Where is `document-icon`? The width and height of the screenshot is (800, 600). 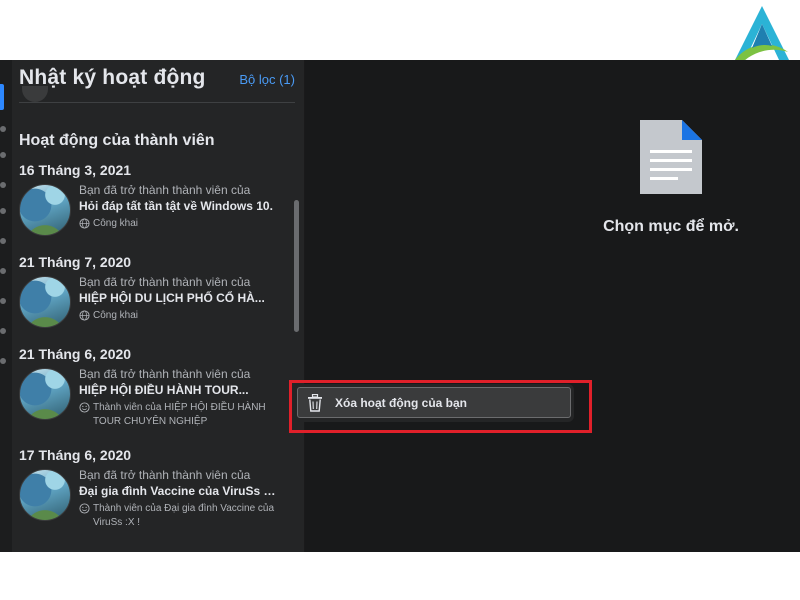 document-icon is located at coordinates (671, 157).